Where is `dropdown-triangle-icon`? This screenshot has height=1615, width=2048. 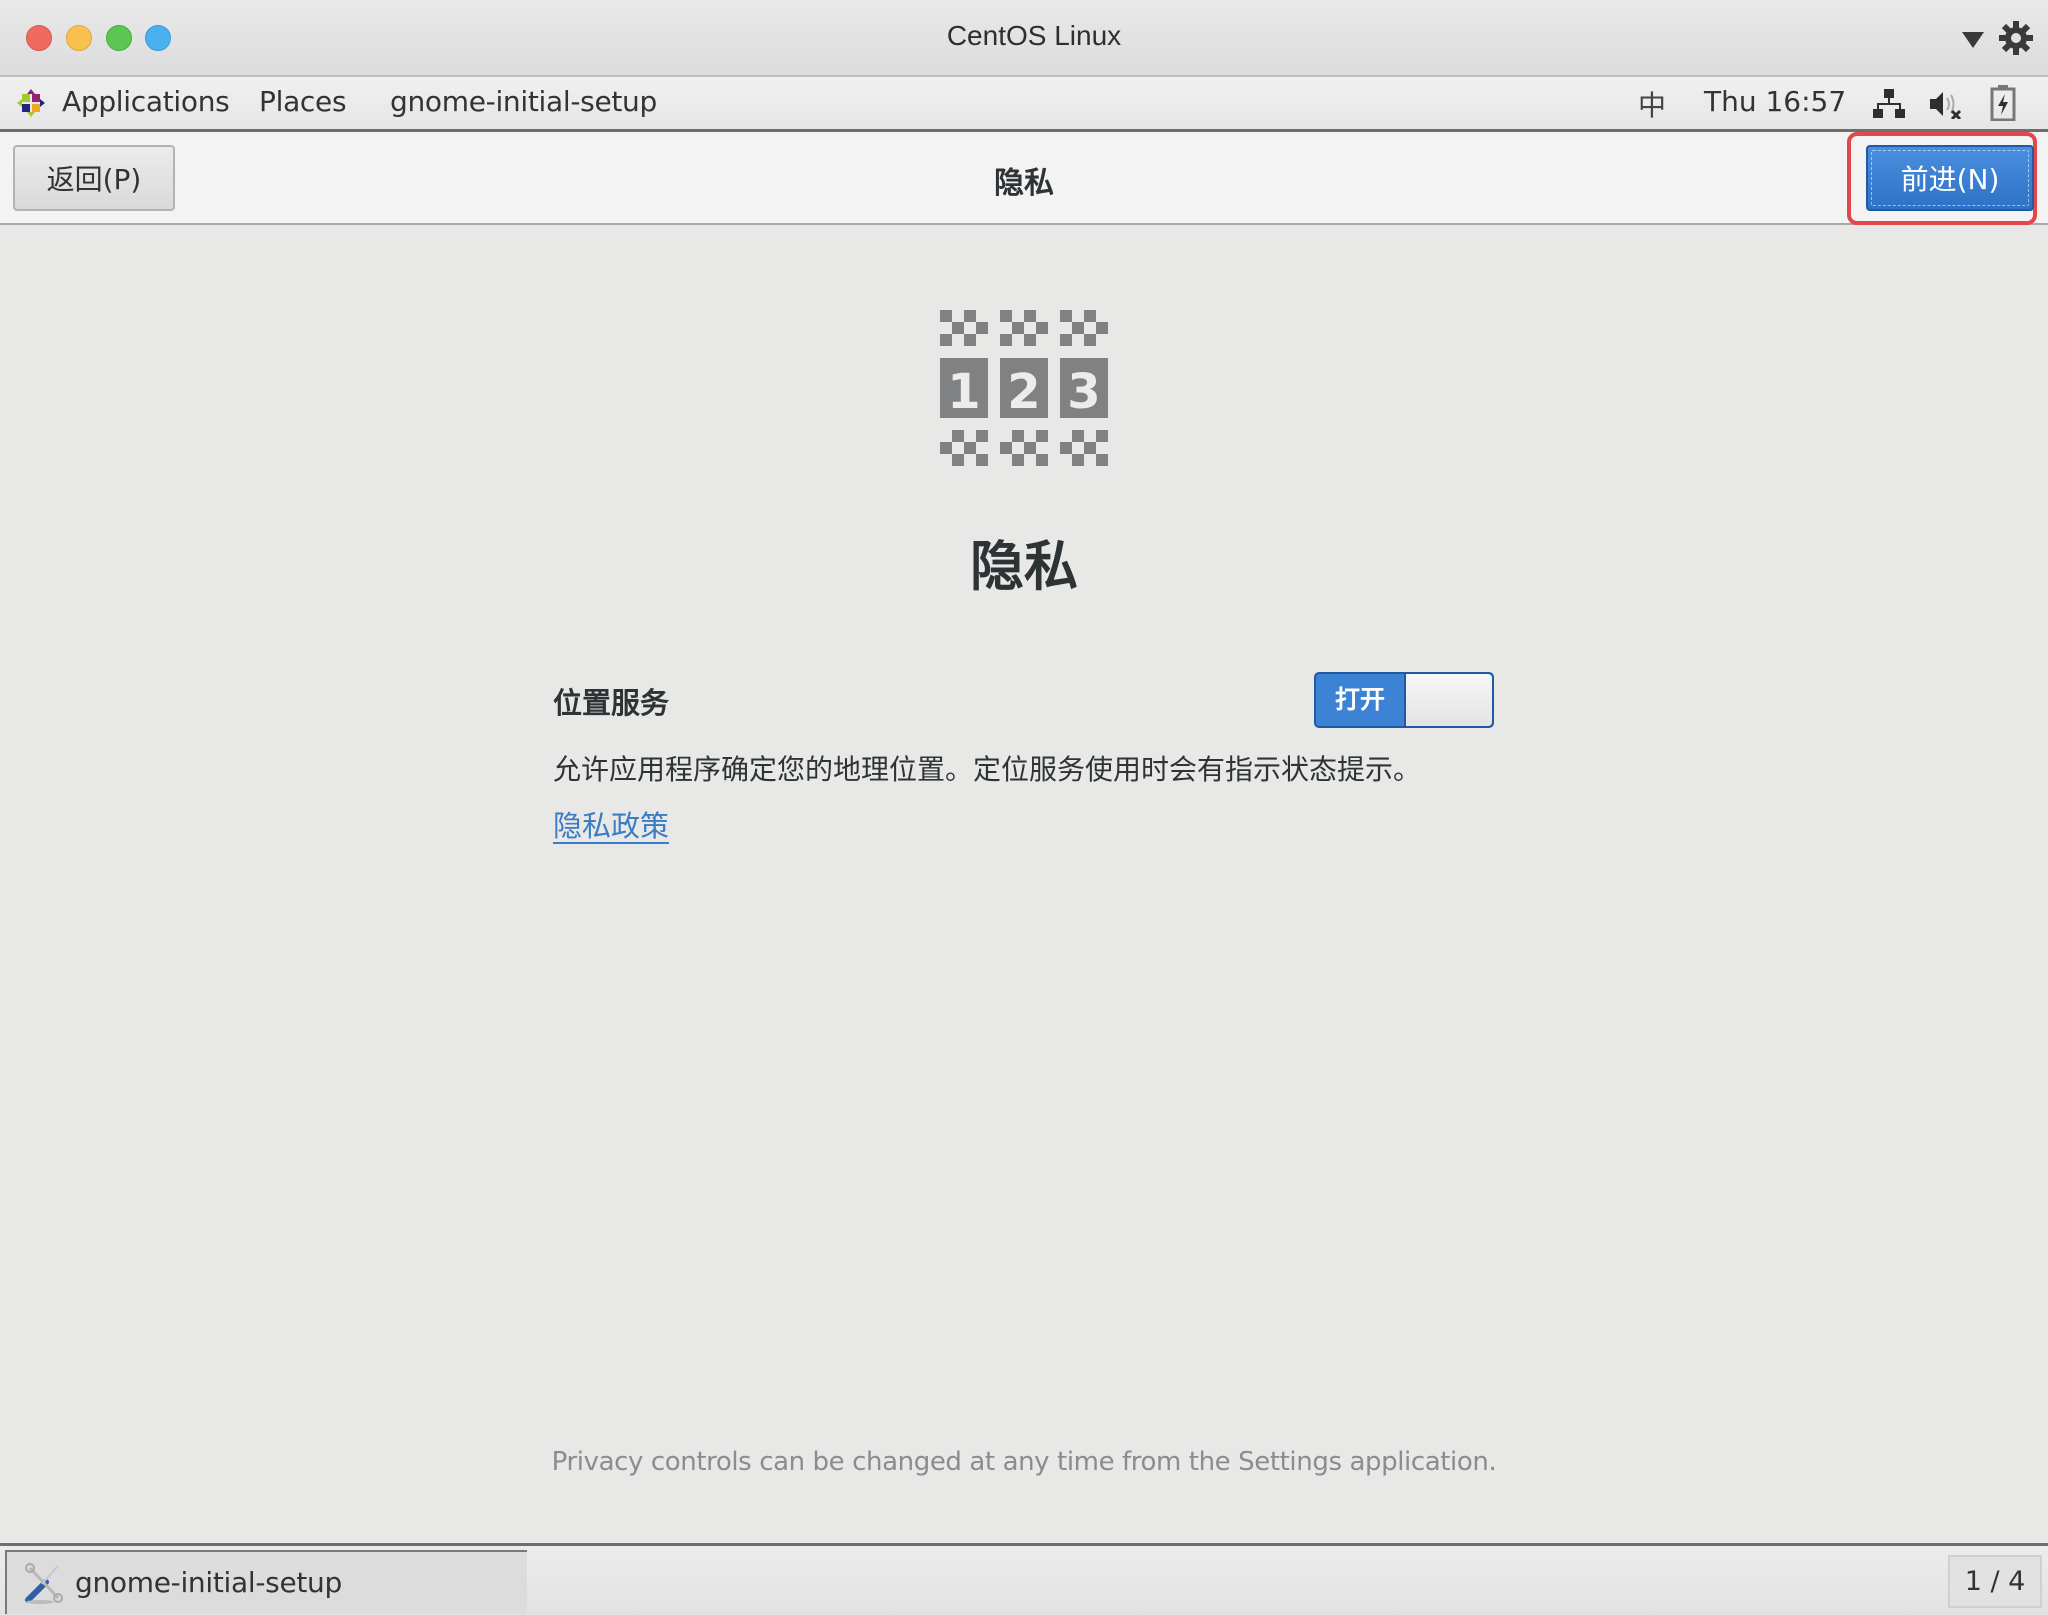 dropdown-triangle-icon is located at coordinates (1973, 40).